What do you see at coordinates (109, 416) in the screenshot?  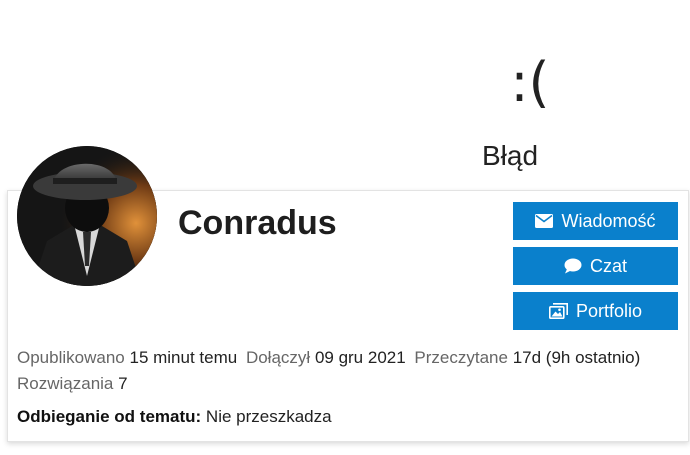 I see `offtopic-label: Odbieganie od tematu:` at bounding box center [109, 416].